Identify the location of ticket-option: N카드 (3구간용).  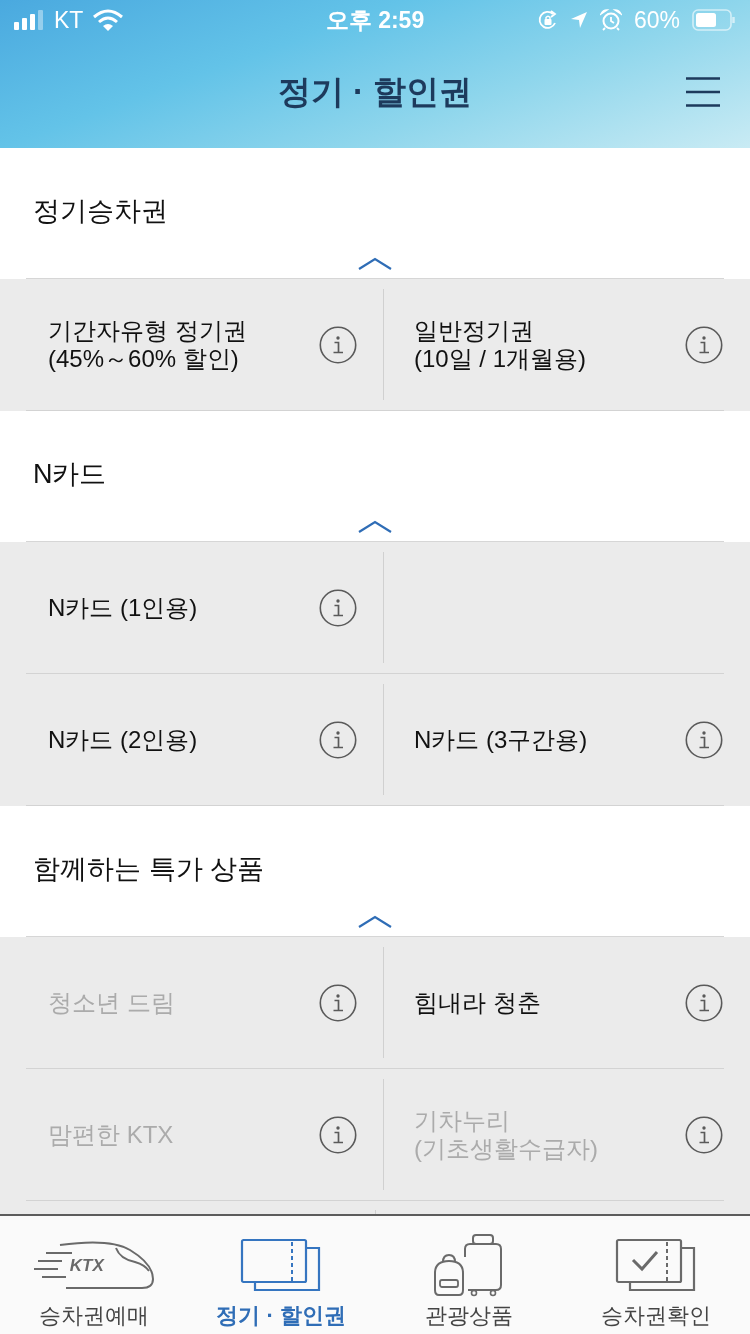
(549, 739).